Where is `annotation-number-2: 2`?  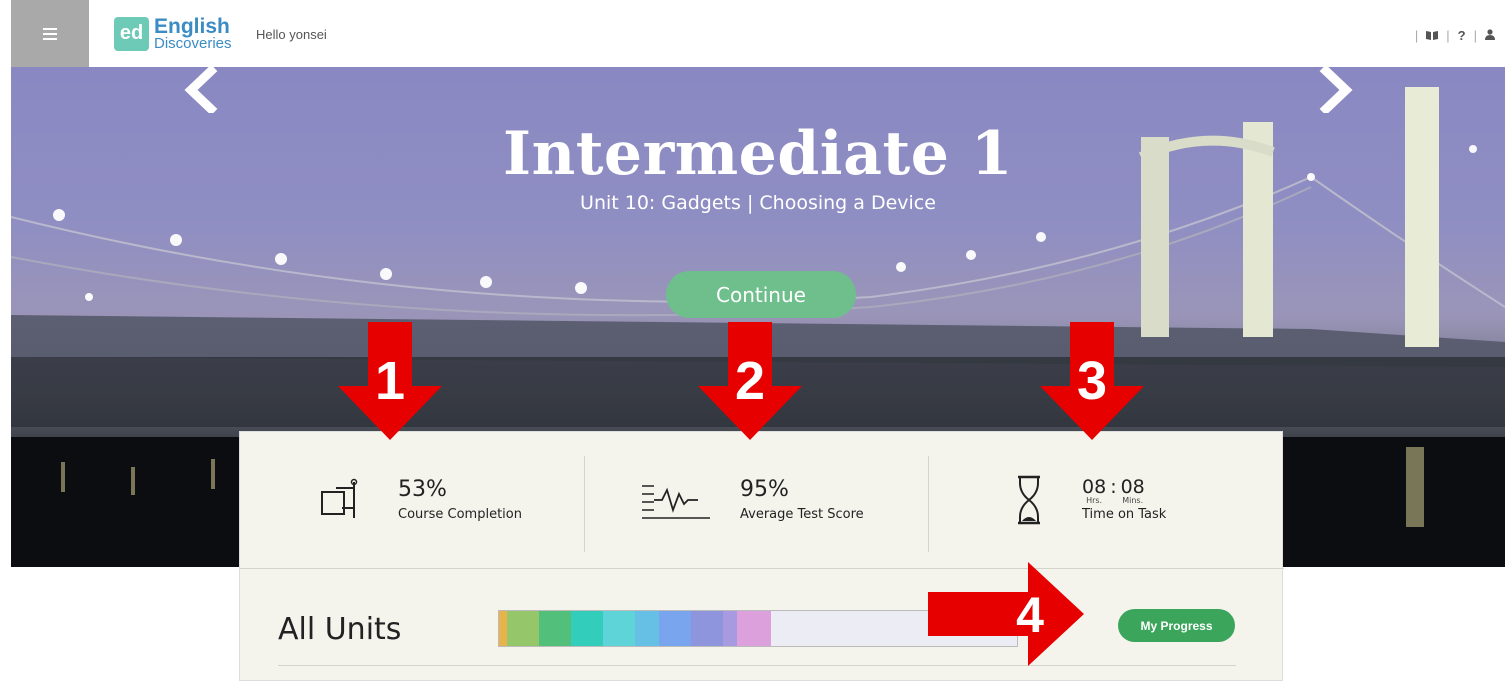
annotation-number-2: 2 is located at coordinates (750, 381).